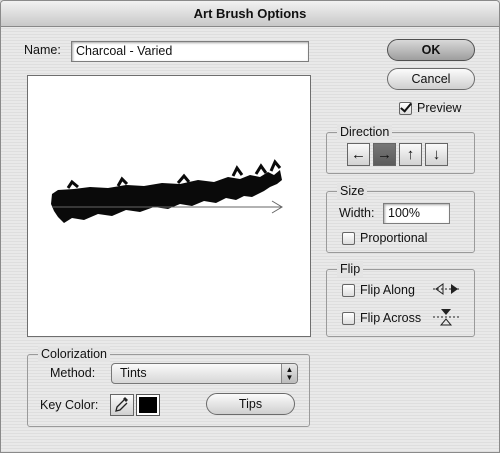  What do you see at coordinates (439, 108) in the screenshot?
I see `preview-label: Preview` at bounding box center [439, 108].